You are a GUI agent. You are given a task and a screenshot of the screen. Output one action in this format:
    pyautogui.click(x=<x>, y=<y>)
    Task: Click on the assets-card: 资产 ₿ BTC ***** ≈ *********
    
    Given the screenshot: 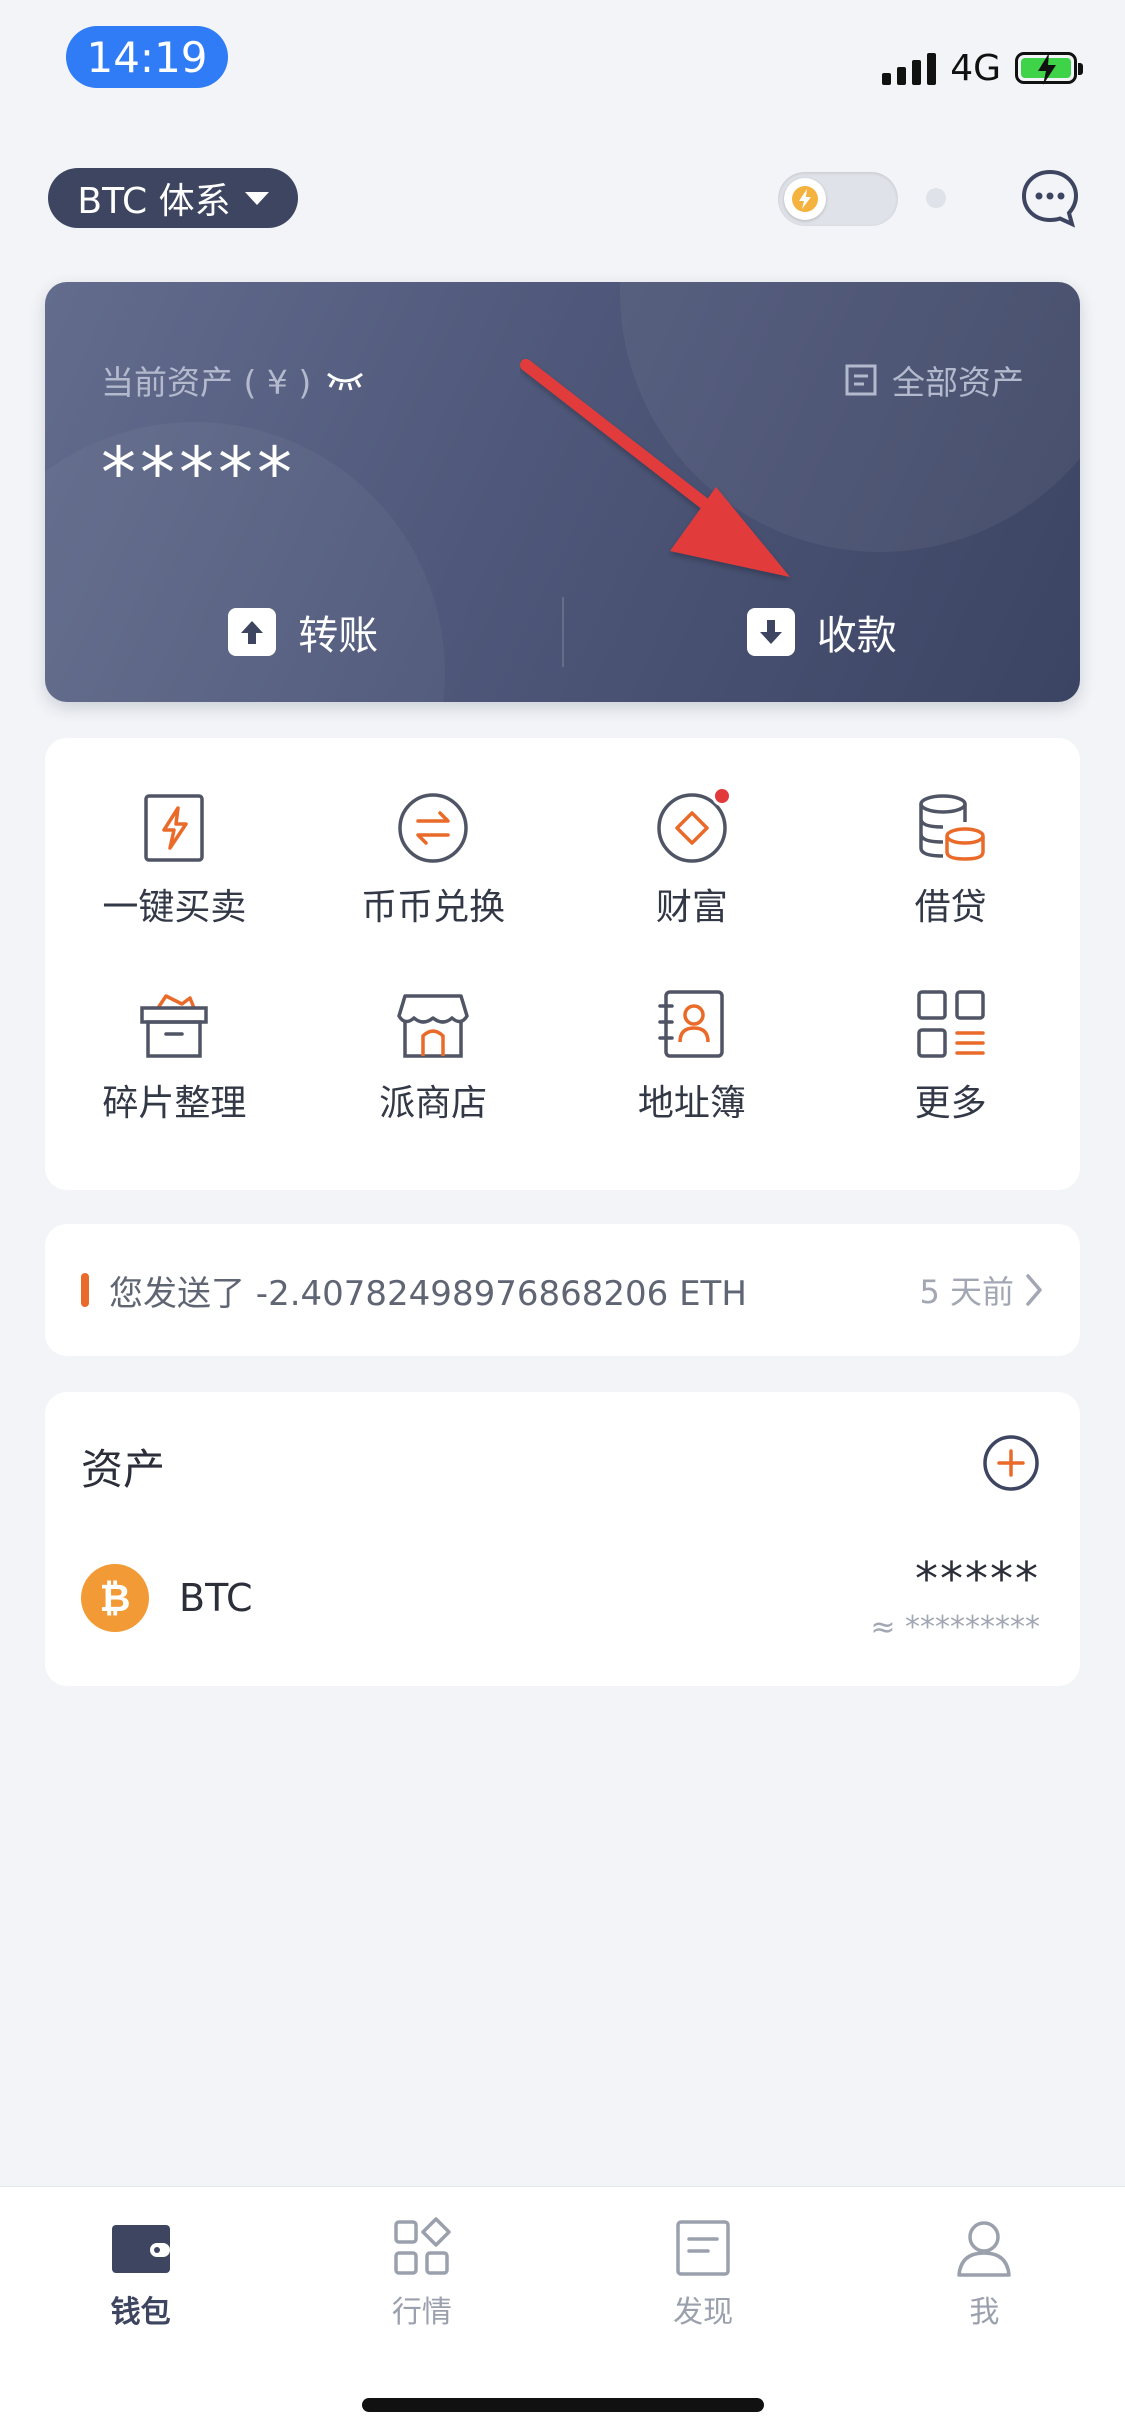 What is the action you would take?
    pyautogui.click(x=562, y=1539)
    